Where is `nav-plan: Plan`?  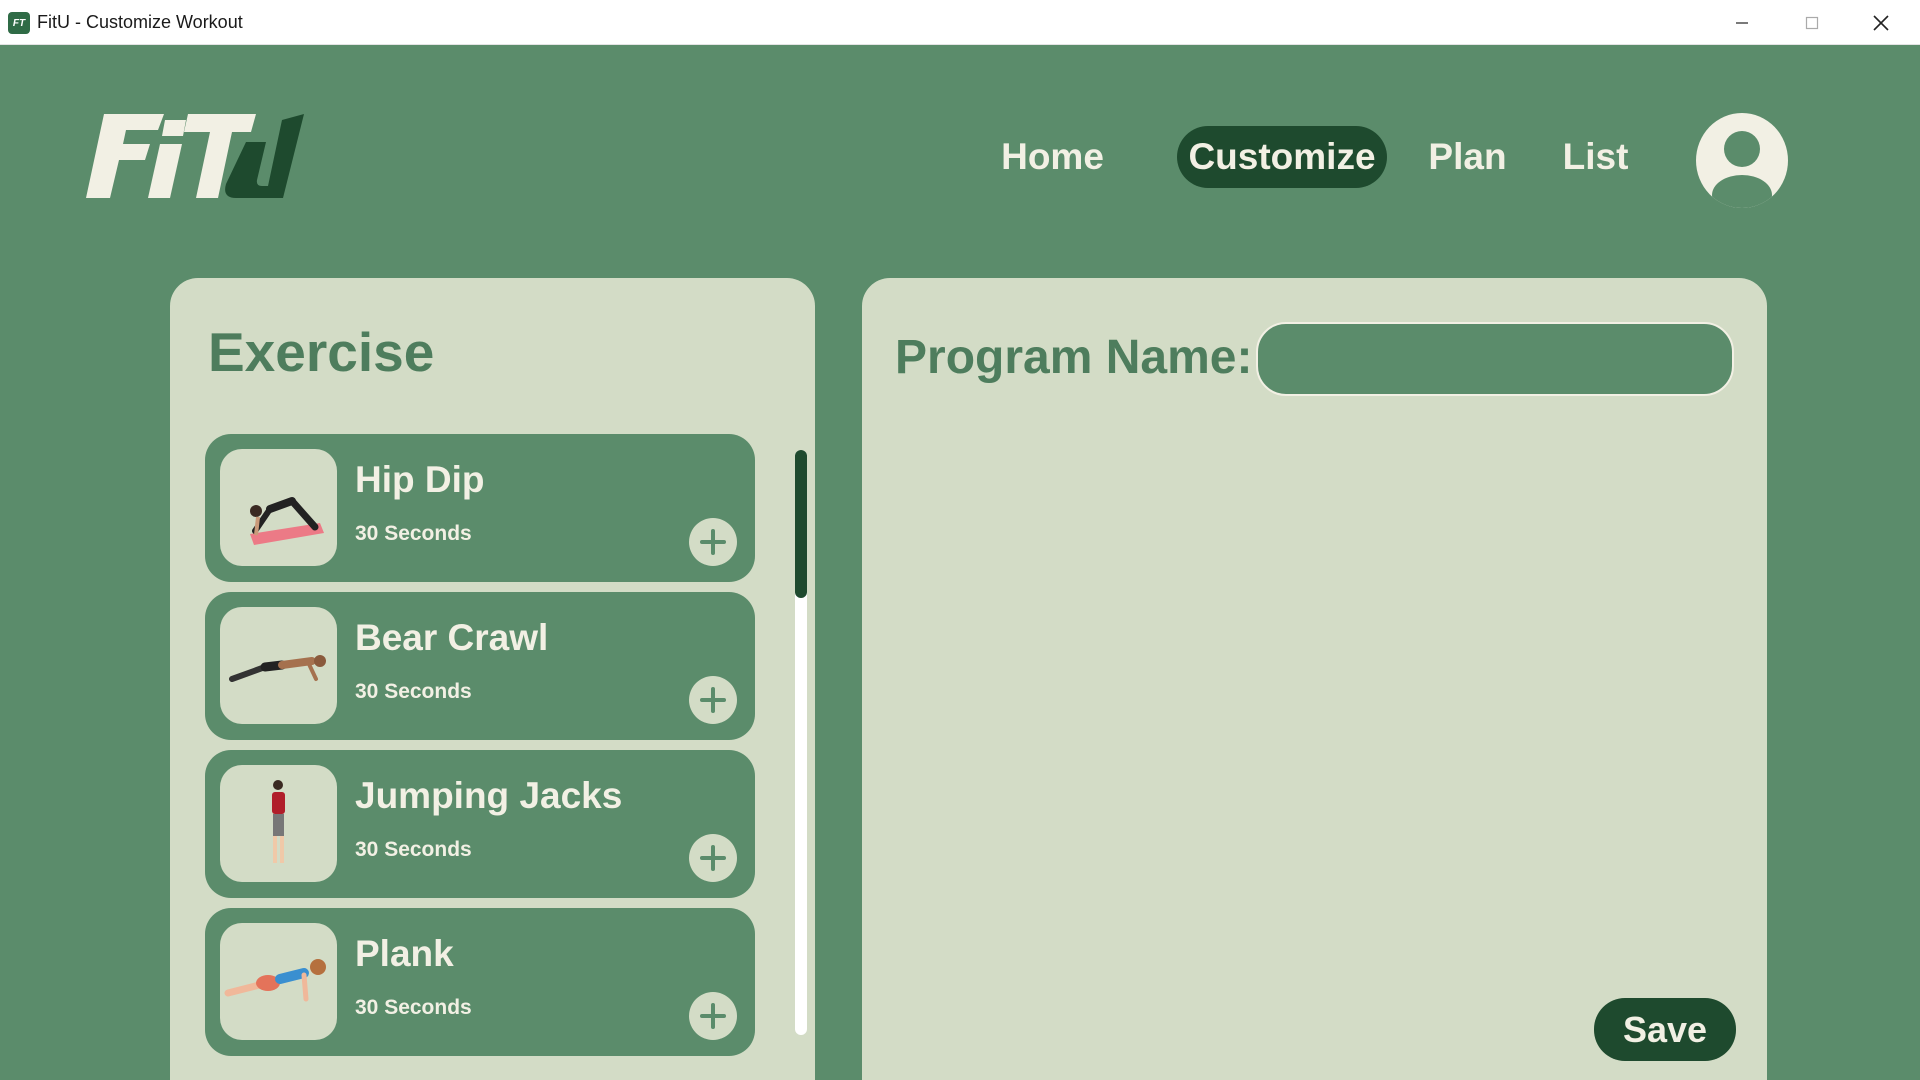
nav-plan: Plan is located at coordinates (1467, 157).